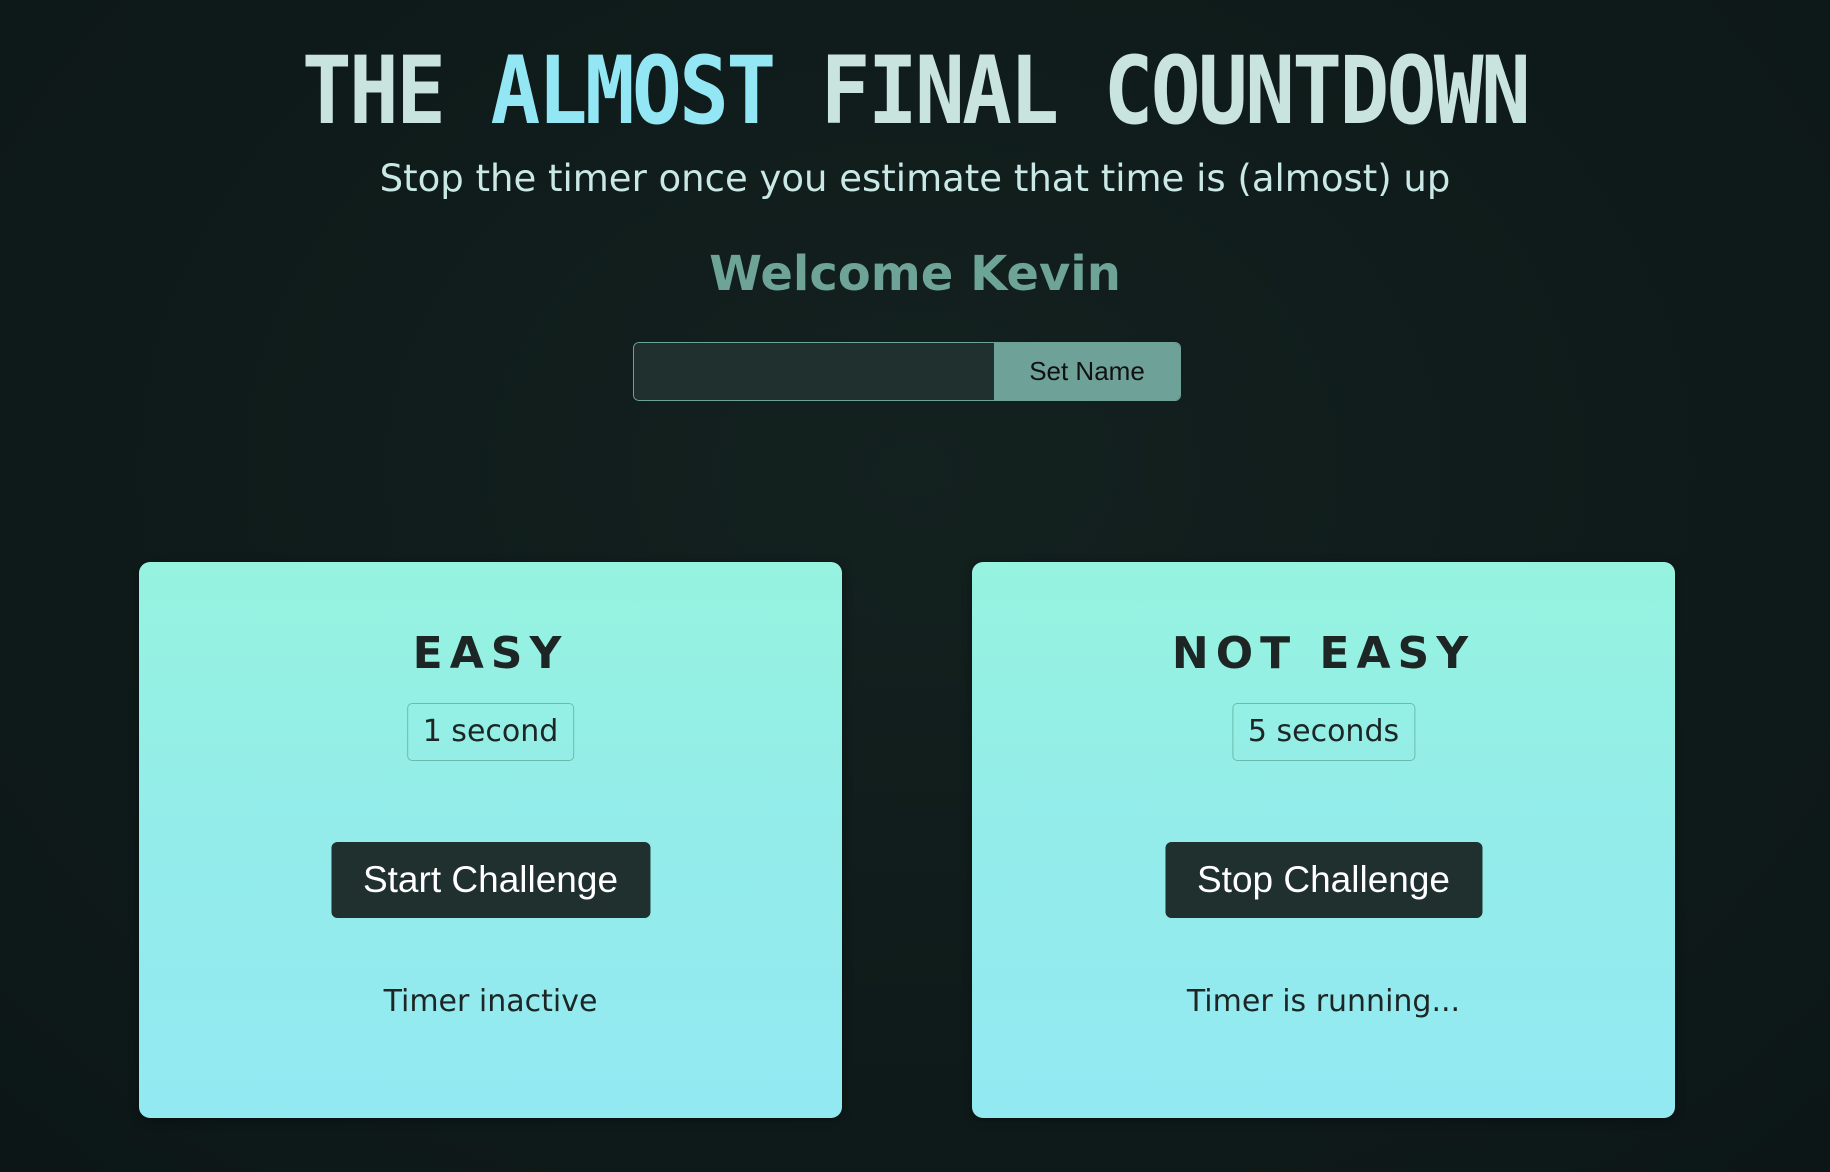  What do you see at coordinates (633, 91) in the screenshot?
I see `title-word-almost: ALMOST` at bounding box center [633, 91].